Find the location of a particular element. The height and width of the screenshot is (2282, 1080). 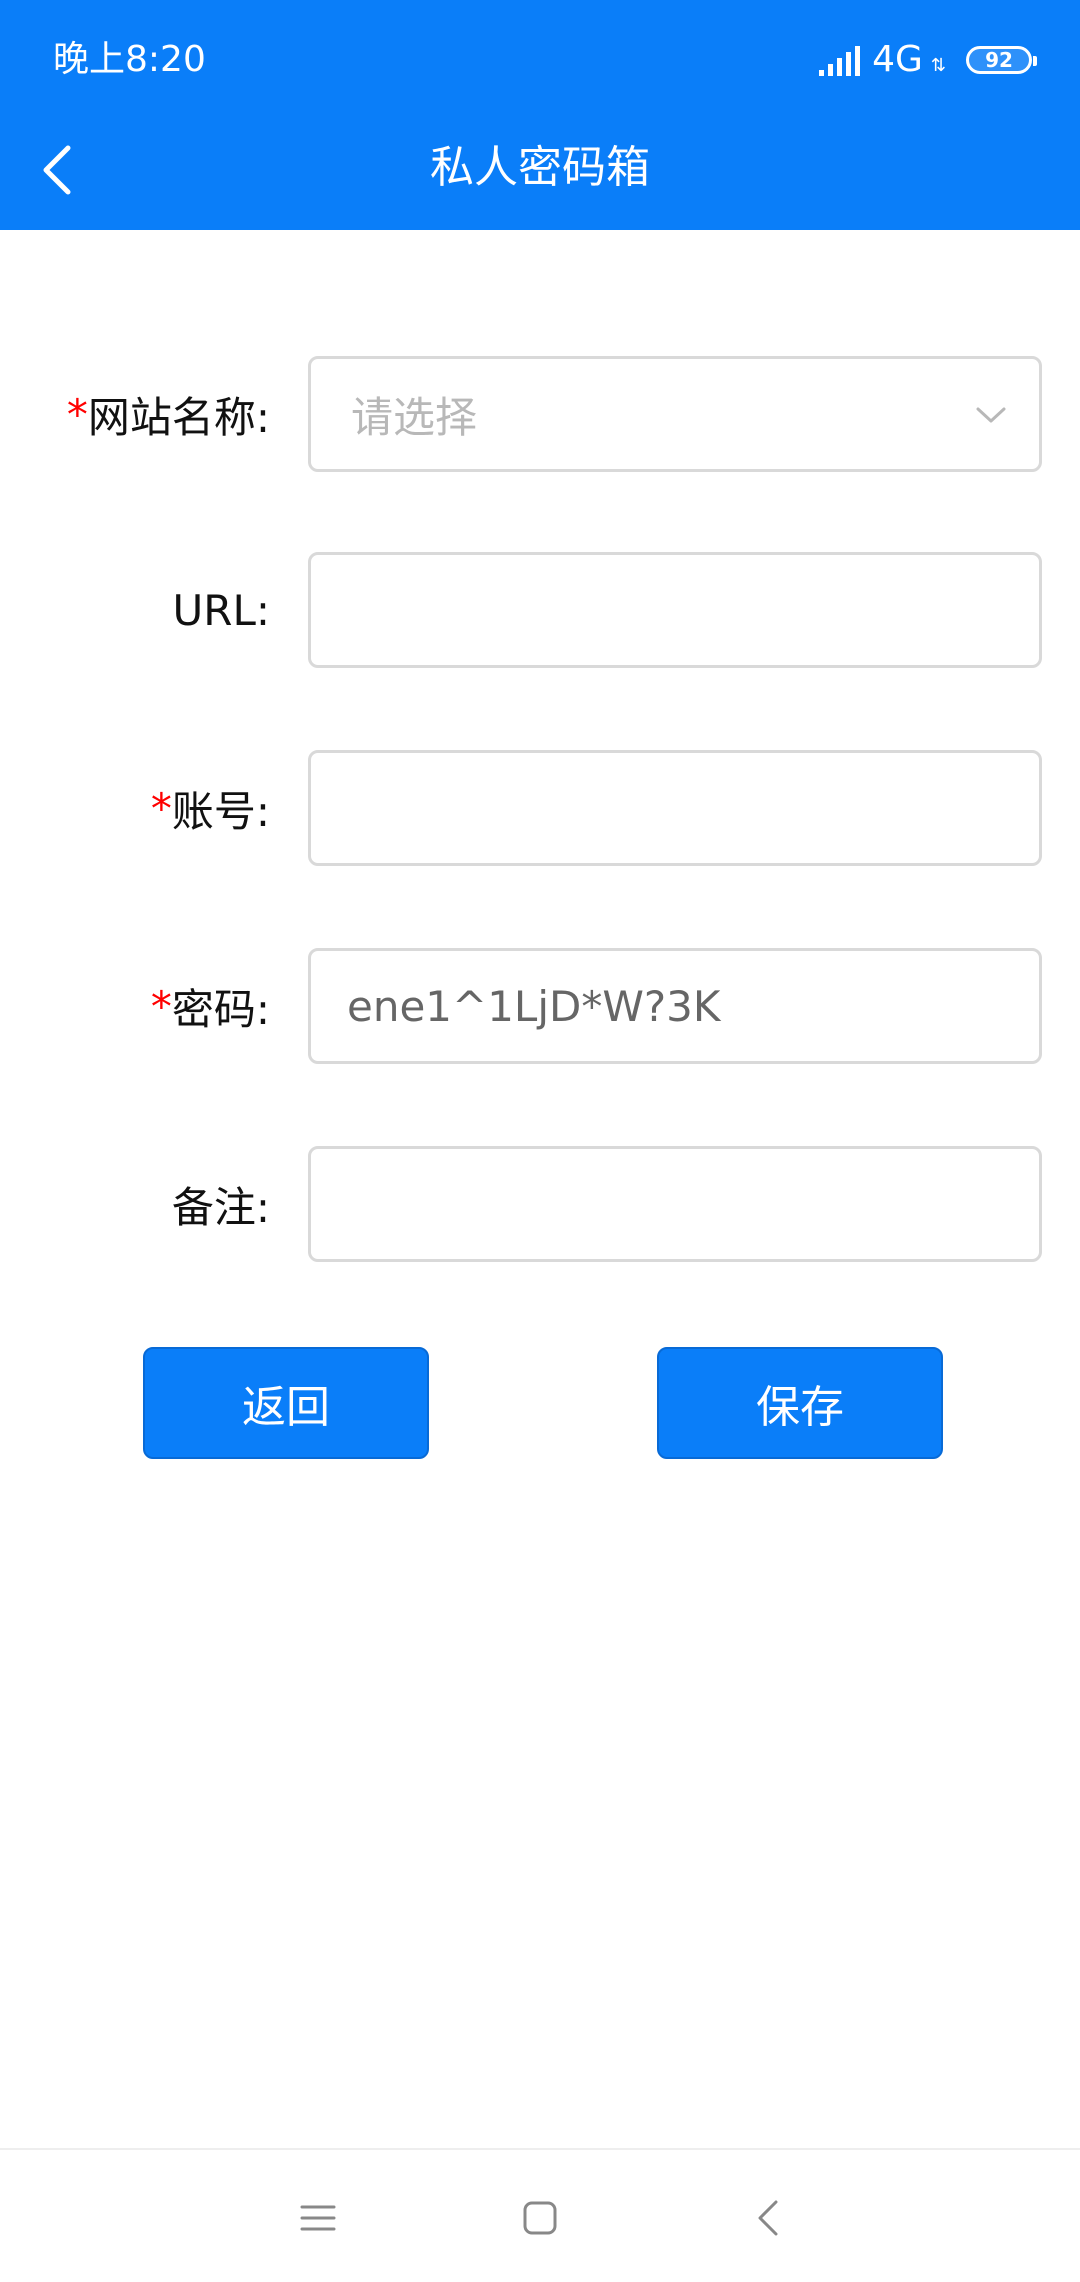

url-field-box is located at coordinates (675, 610).